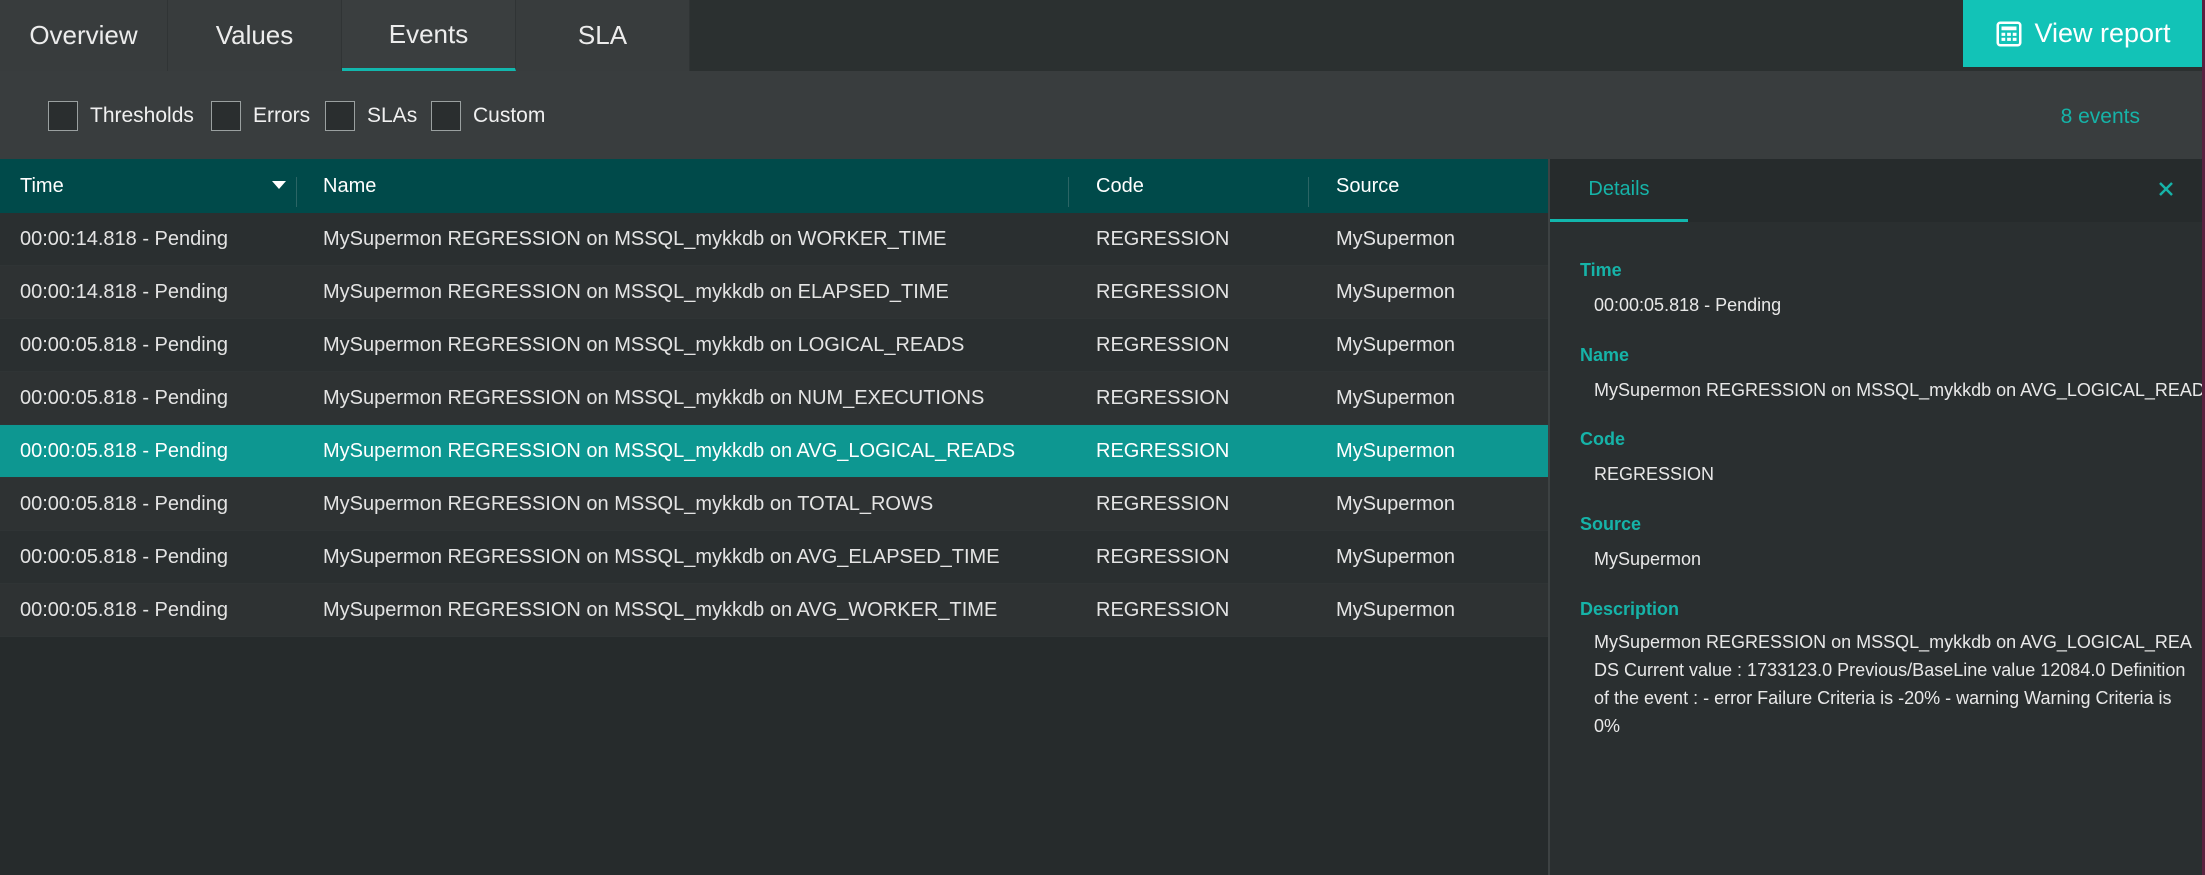  Describe the element at coordinates (1648, 559) in the screenshot. I see `detail-value-source: MySupermon` at that location.